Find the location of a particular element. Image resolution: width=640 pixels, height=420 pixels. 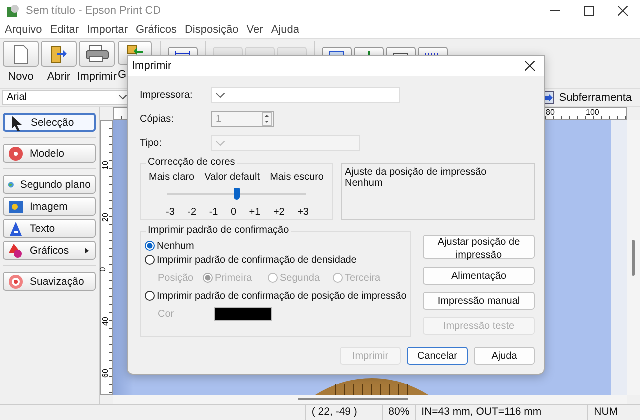

status-text: NUM is located at coordinates (613, 412).